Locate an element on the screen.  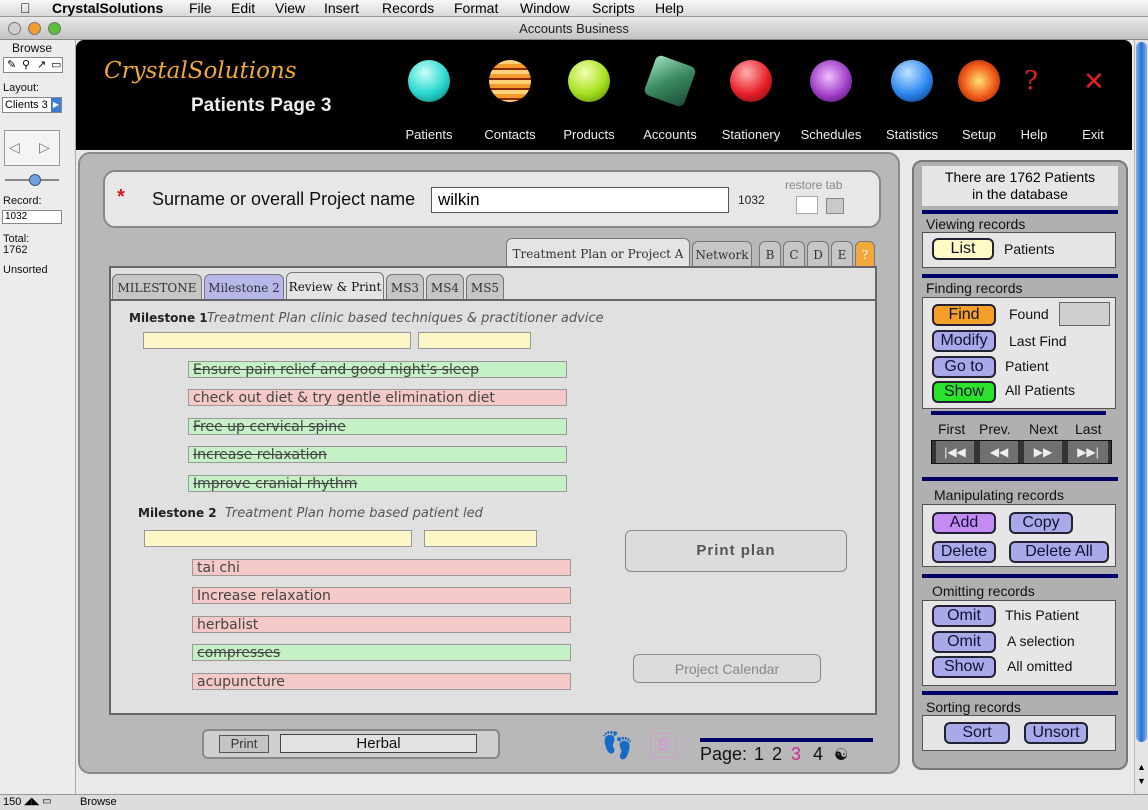
browse-tool-icon: ✎ is located at coordinates (11, 64).